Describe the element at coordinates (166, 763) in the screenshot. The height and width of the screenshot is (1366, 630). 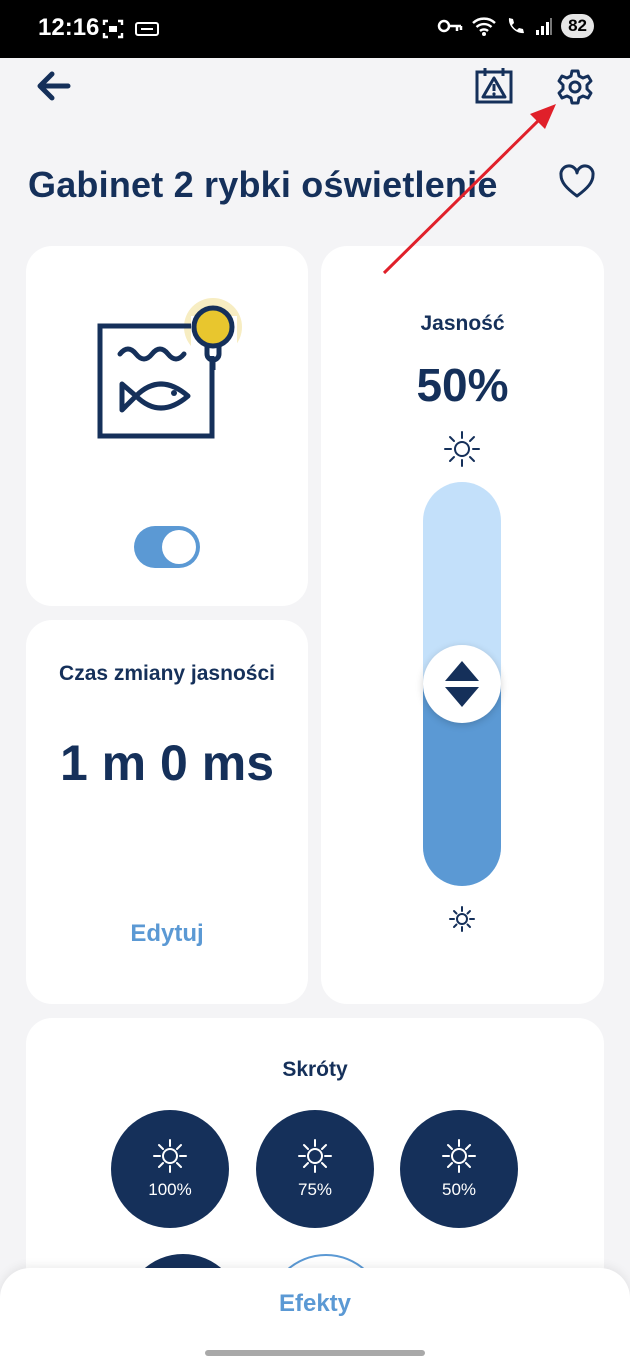
I see `transition-time-value: 1 m 0 ms` at that location.